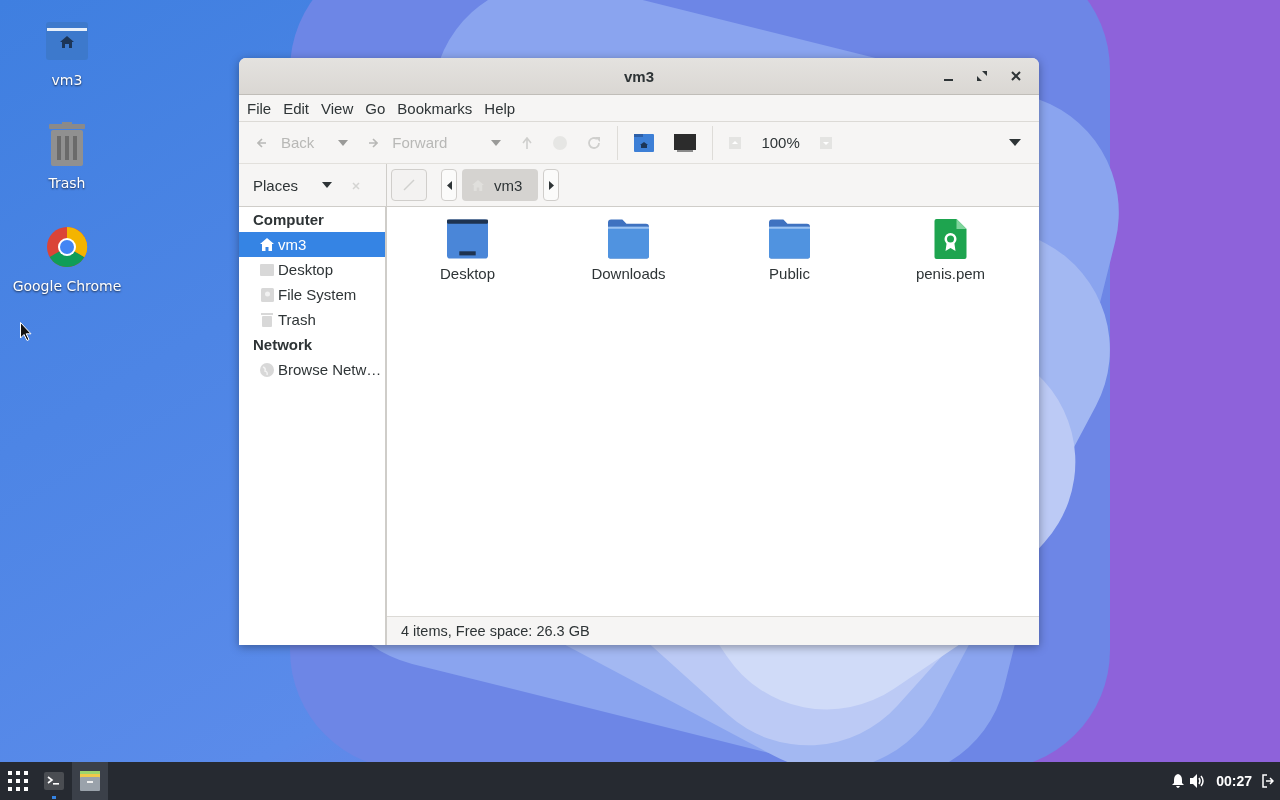 The image size is (1280, 800). What do you see at coordinates (337, 108) in the screenshot?
I see `menu-item: View` at bounding box center [337, 108].